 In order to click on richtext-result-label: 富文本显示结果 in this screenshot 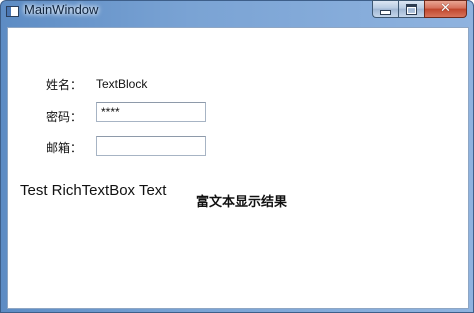, I will do `click(242, 202)`.